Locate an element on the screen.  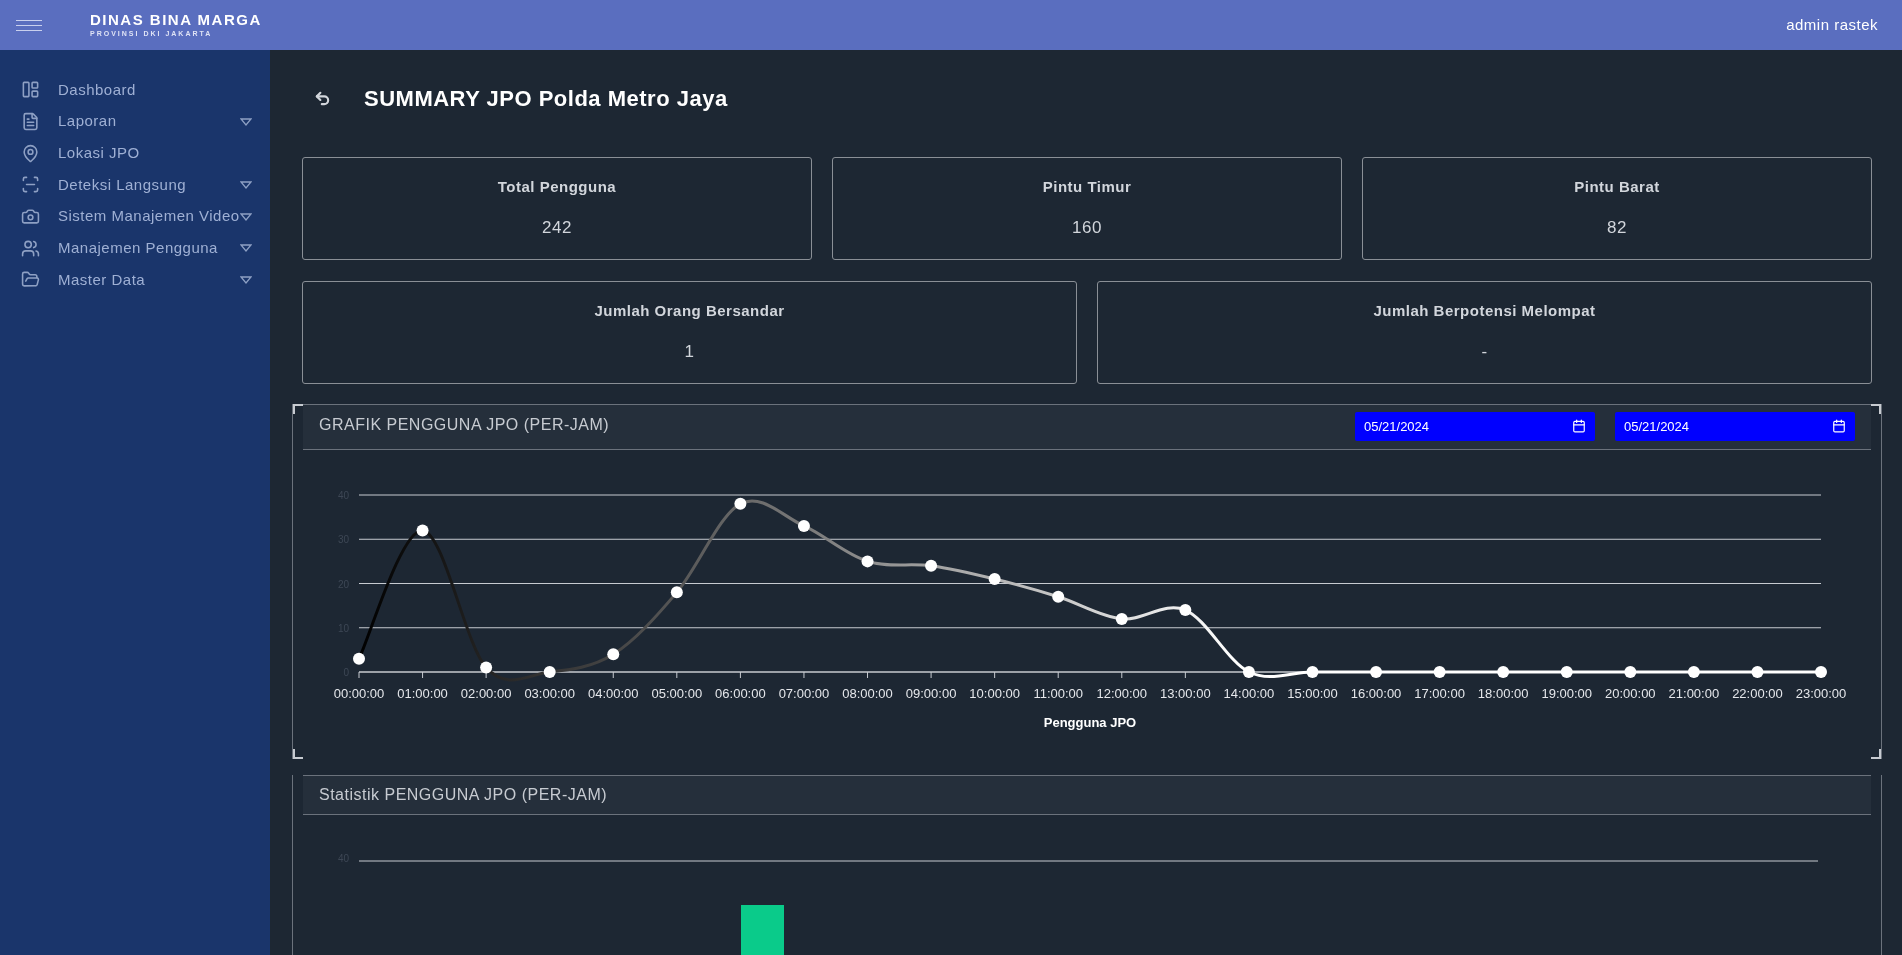
x-tick-label: 04:00:00 is located at coordinates (613, 693).